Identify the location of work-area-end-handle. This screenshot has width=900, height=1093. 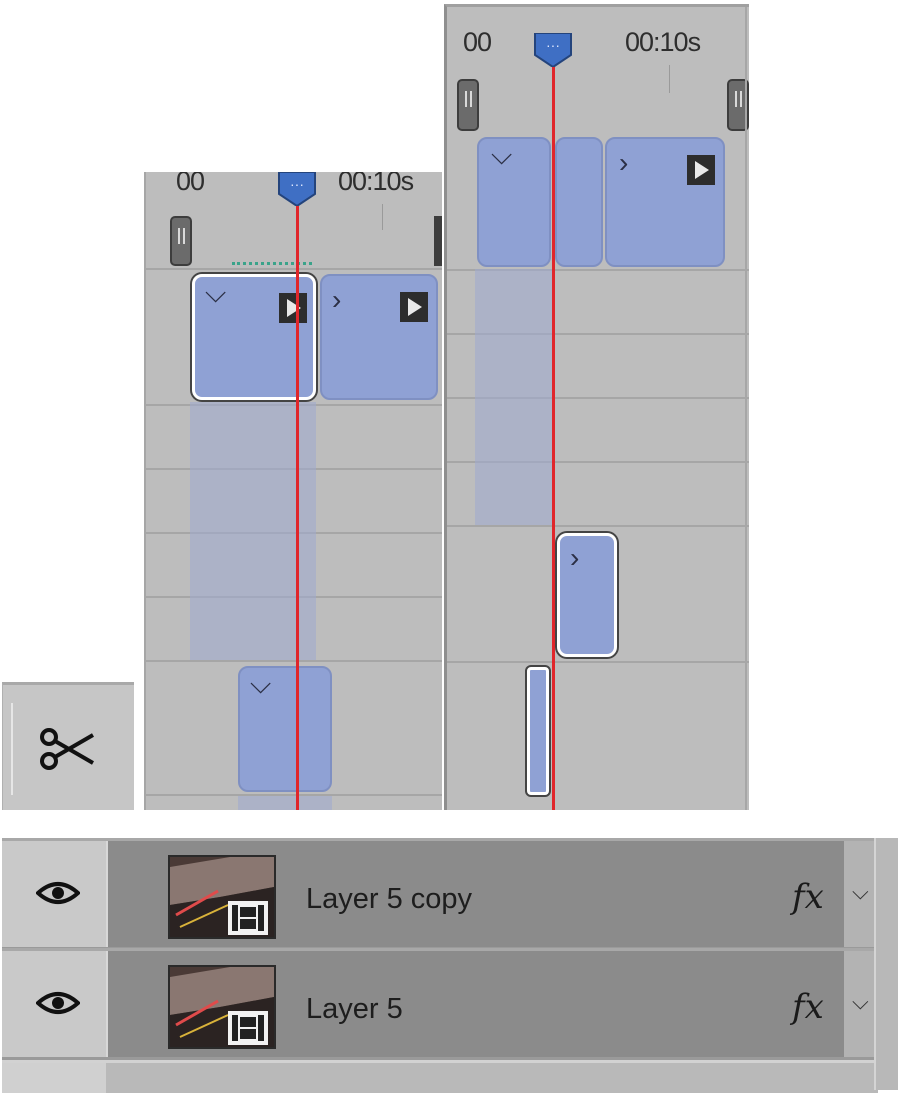
(438, 241).